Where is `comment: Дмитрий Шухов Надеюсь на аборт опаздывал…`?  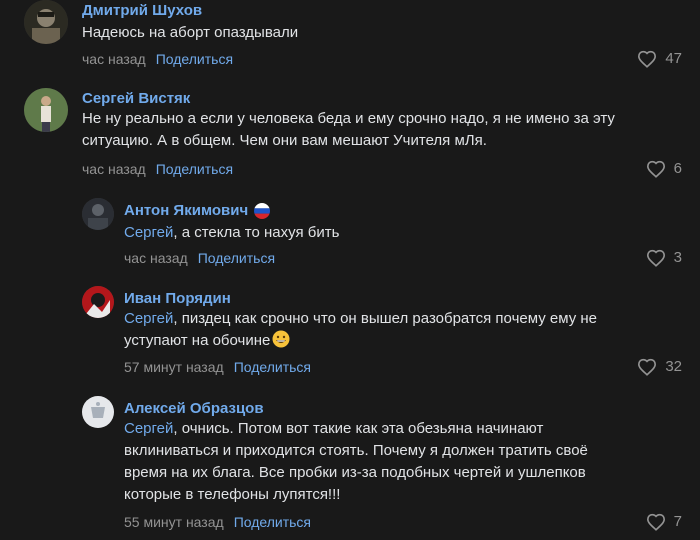 comment: Дмитрий Шухов Надеюсь на аборт опаздывал… is located at coordinates (350, 40).